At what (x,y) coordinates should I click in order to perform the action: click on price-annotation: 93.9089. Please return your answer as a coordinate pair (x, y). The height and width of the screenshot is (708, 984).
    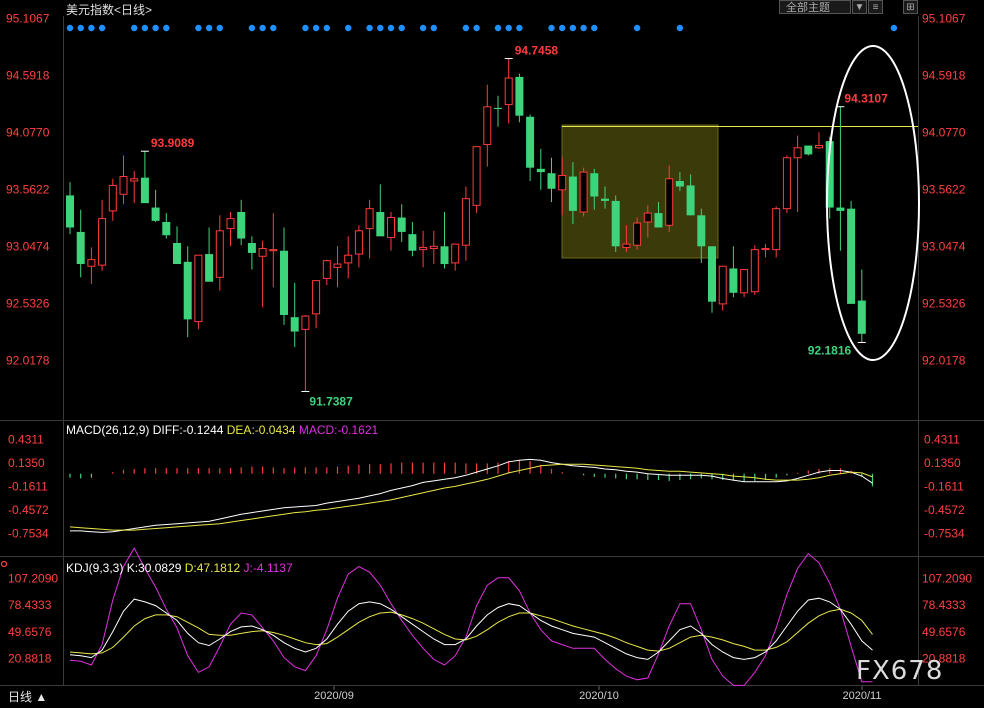
    Looking at the image, I should click on (173, 143).